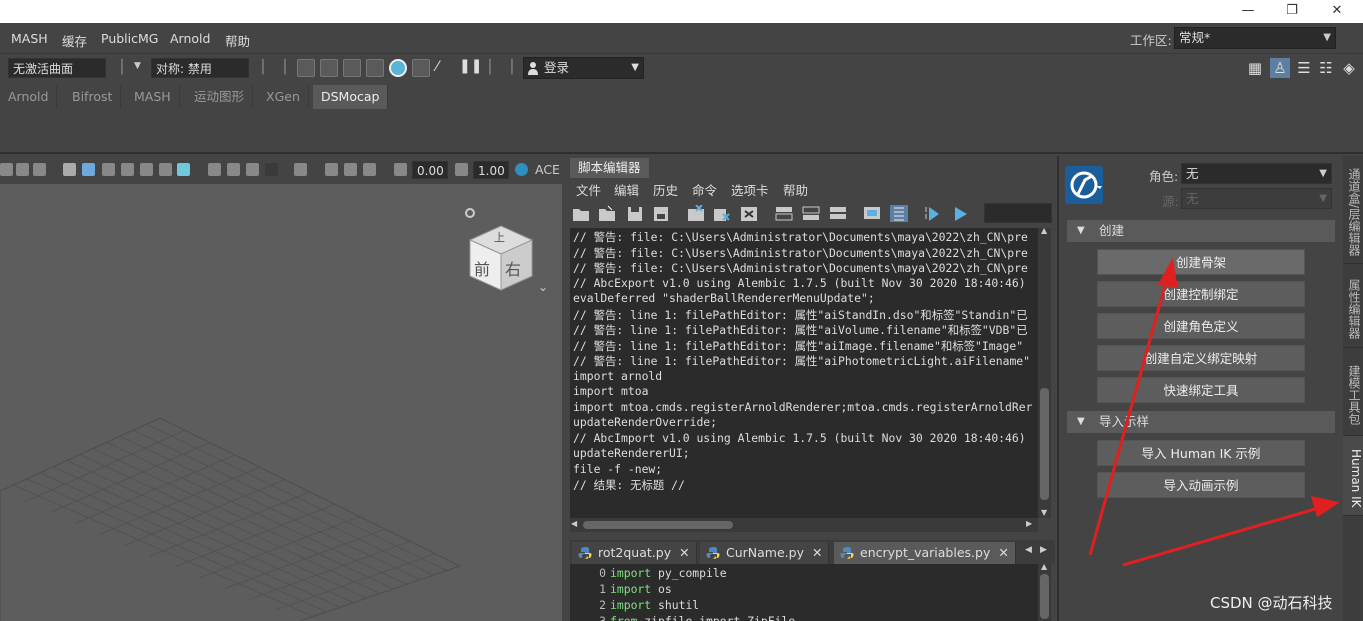 Image resolution: width=1363 pixels, height=621 pixels. Describe the element at coordinates (252, 169) in the screenshot. I see `antialias-icon` at that location.